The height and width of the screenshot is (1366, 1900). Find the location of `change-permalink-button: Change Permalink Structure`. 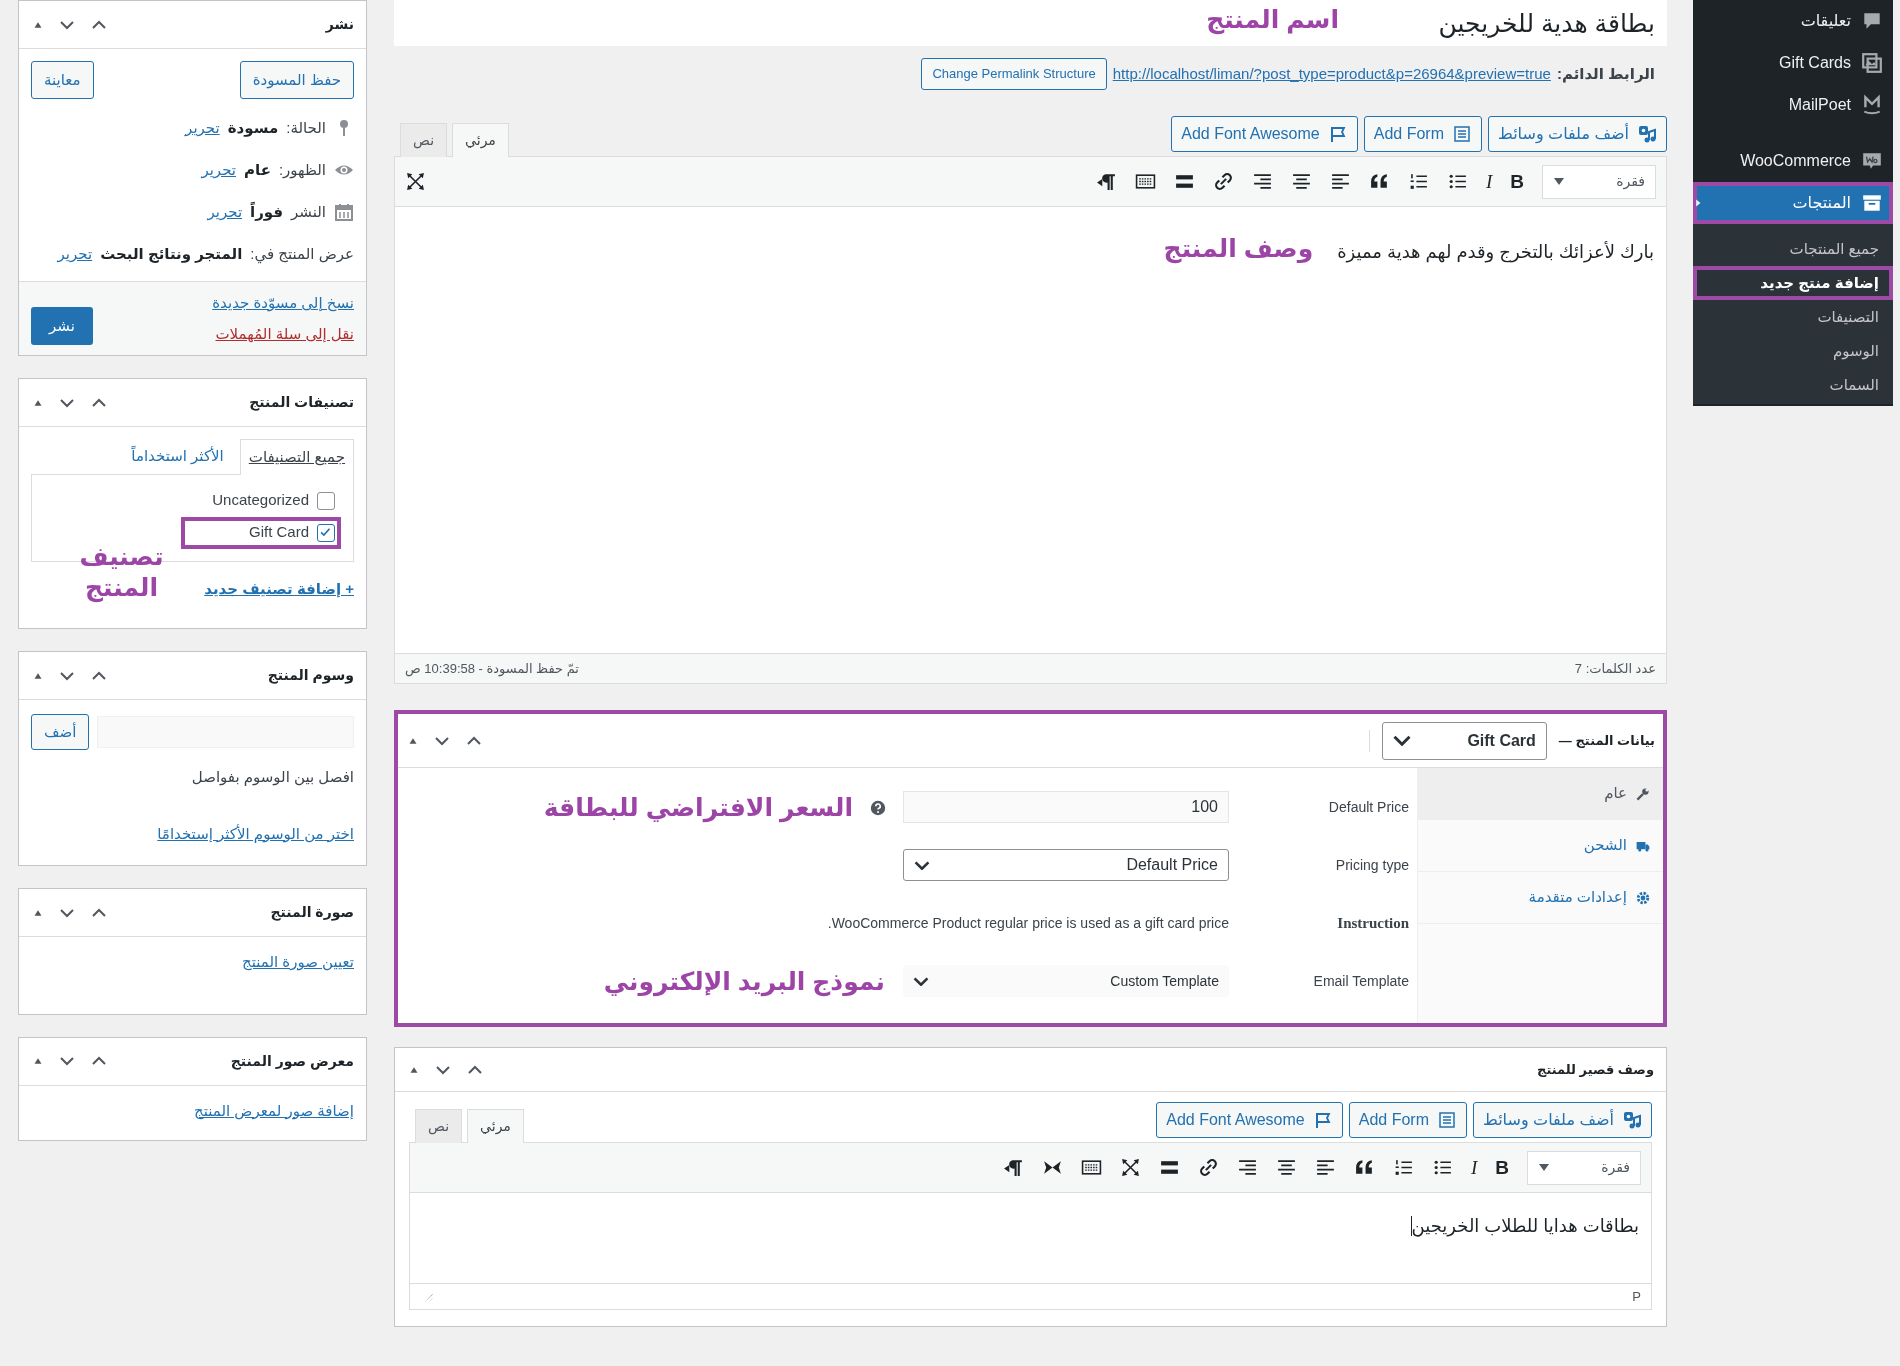

change-permalink-button: Change Permalink Structure is located at coordinates (1014, 74).